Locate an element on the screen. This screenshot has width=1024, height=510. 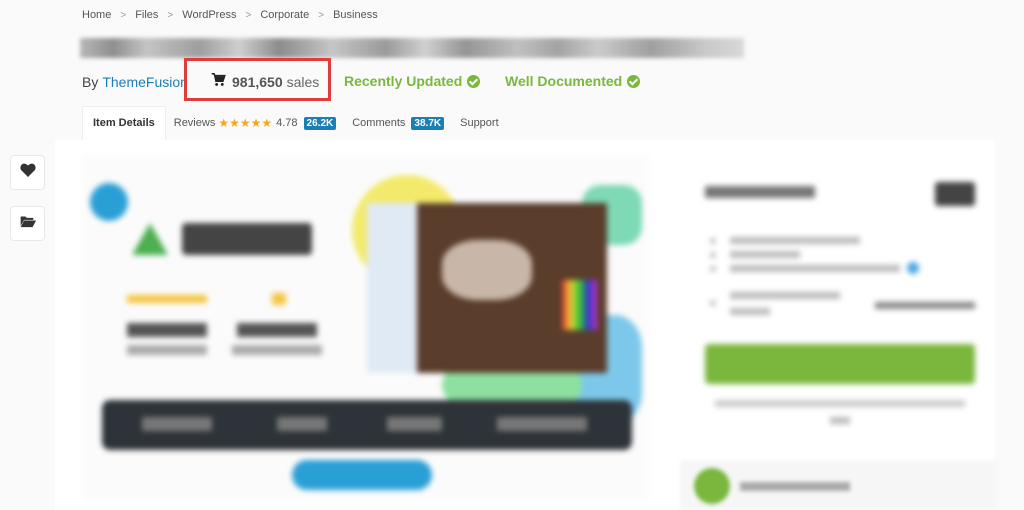
cart-icon is located at coordinates (218, 81).